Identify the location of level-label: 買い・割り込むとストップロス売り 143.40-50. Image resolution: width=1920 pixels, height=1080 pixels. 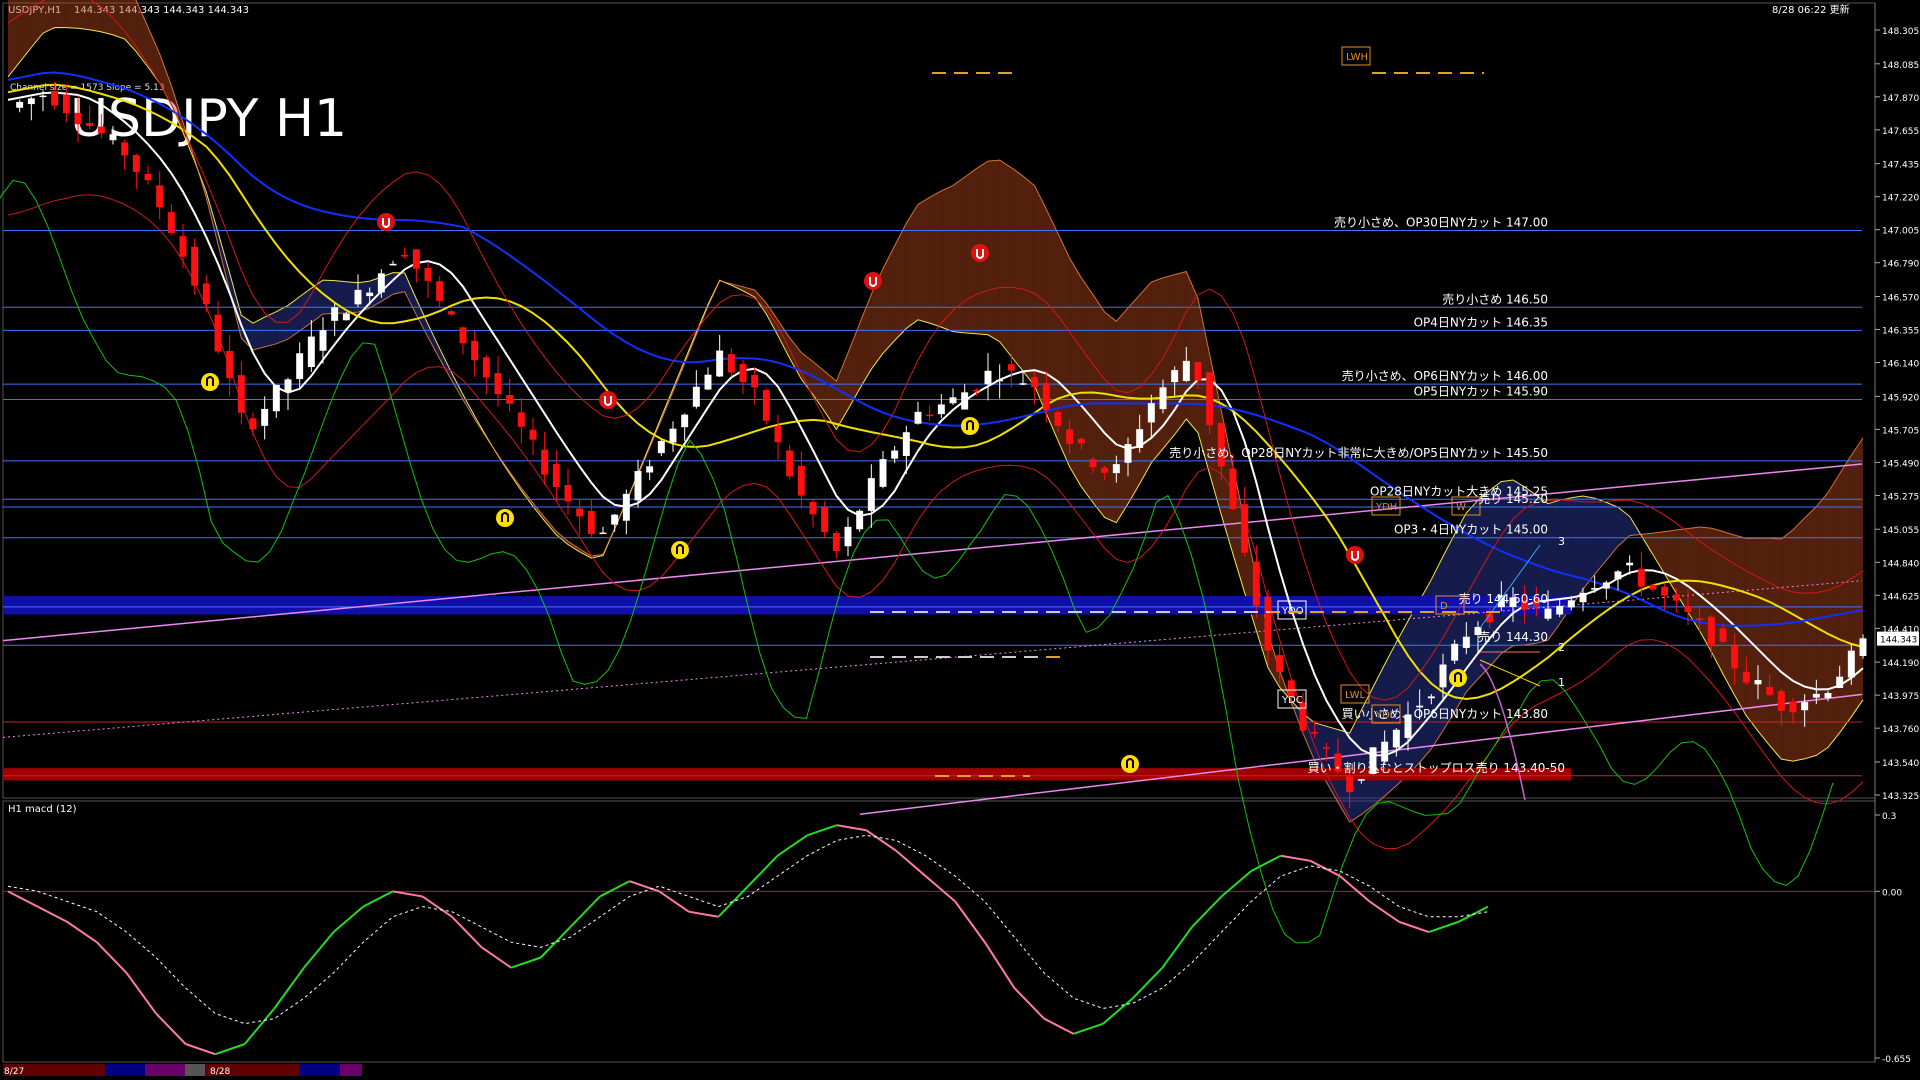
(1436, 767).